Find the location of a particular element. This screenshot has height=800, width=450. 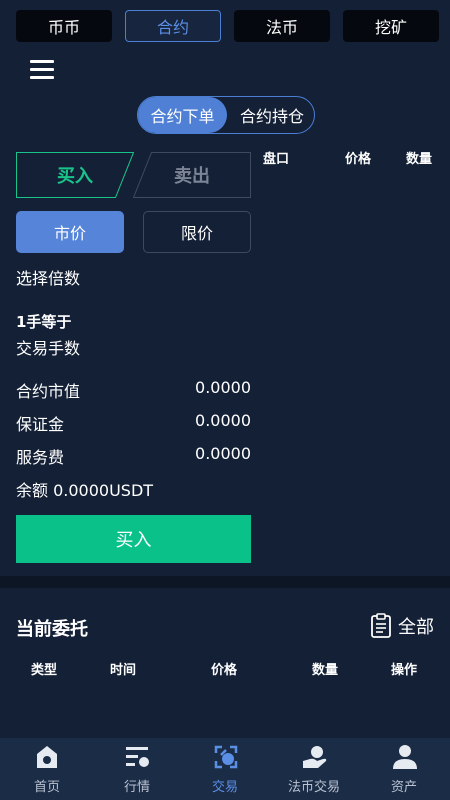

sell-side-label: 卖出 is located at coordinates (192, 176).